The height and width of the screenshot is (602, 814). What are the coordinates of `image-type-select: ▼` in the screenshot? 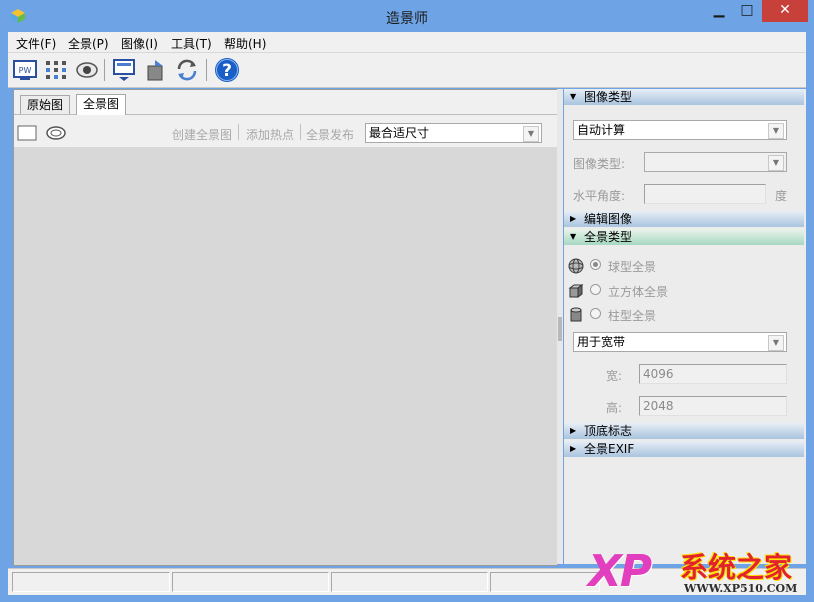 It's located at (715, 162).